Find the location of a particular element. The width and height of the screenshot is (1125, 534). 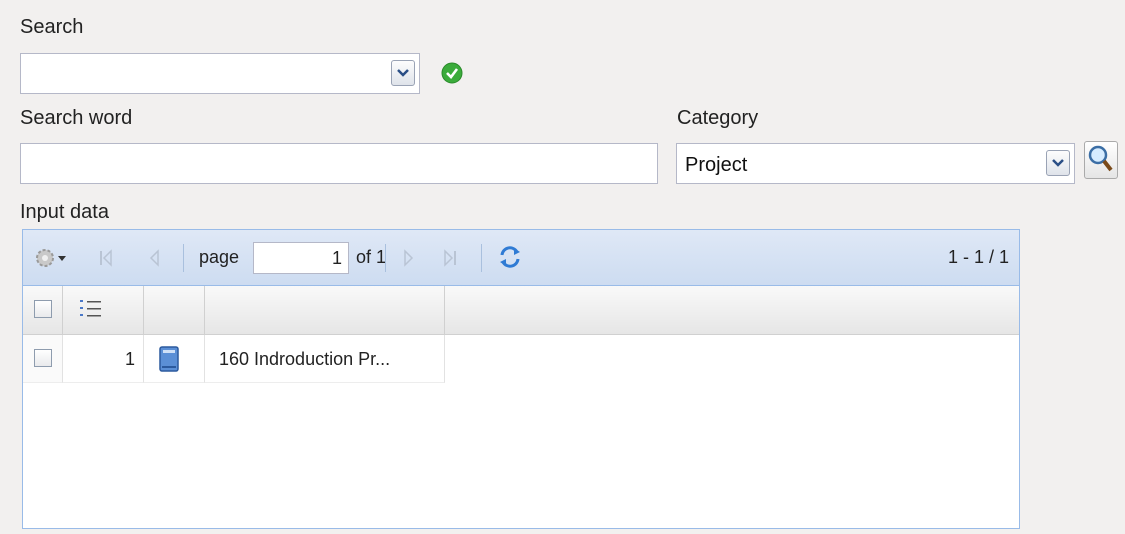

search-word-label: Search word is located at coordinates (76, 118).